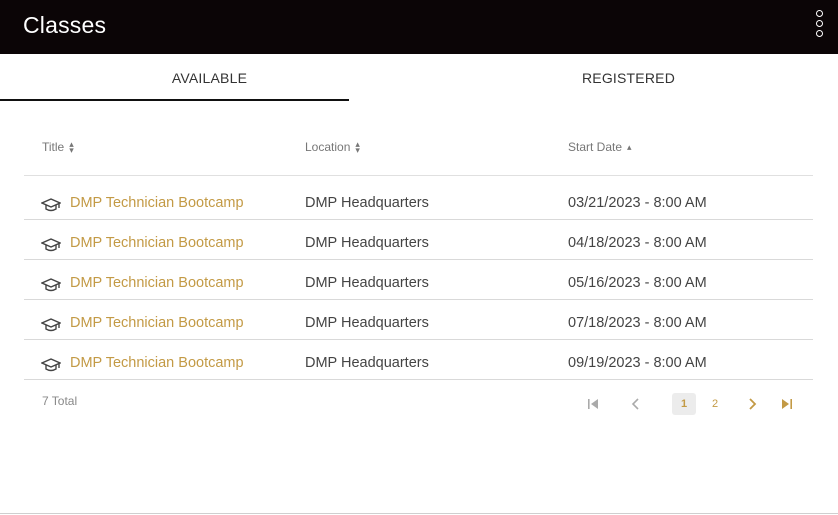  I want to click on column-header-start-date: Start Date ▴, so click(600, 147).